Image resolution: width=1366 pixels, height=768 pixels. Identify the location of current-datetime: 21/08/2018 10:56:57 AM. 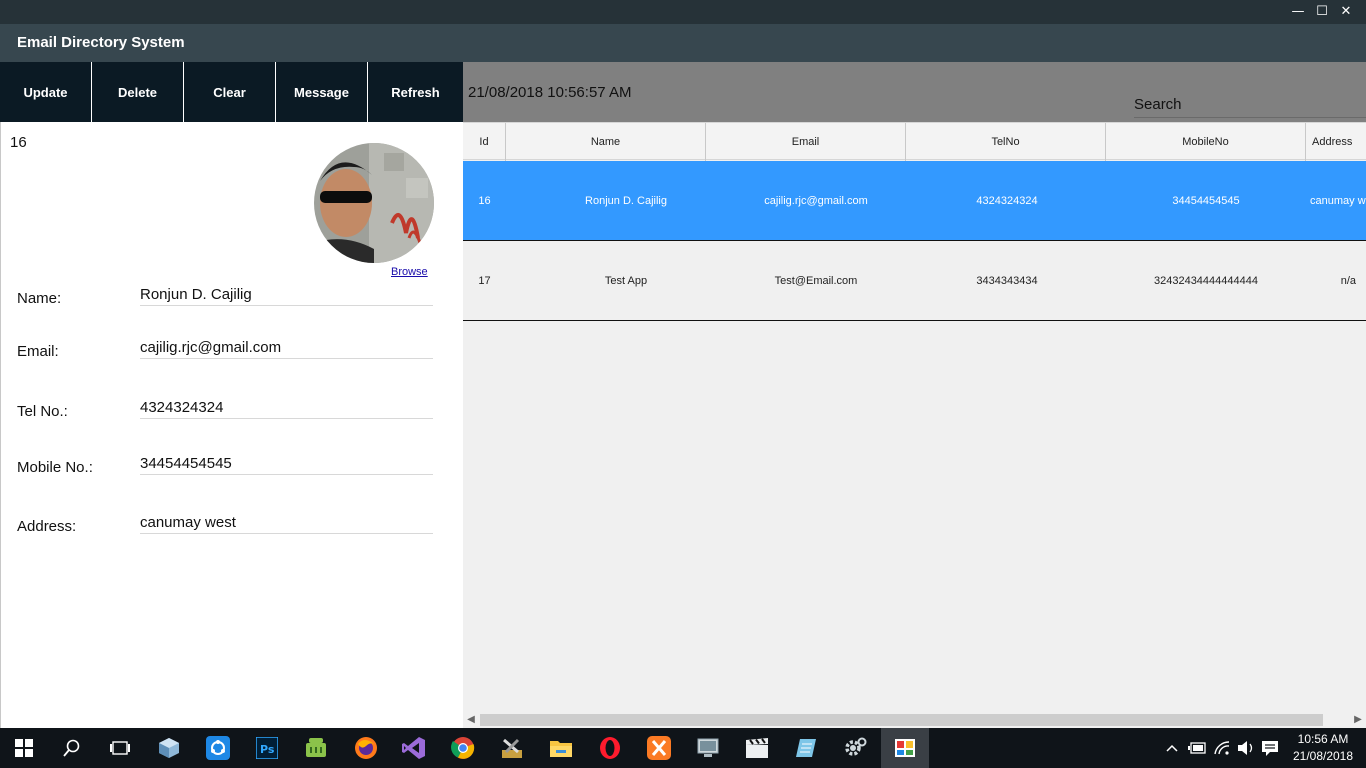
(550, 92).